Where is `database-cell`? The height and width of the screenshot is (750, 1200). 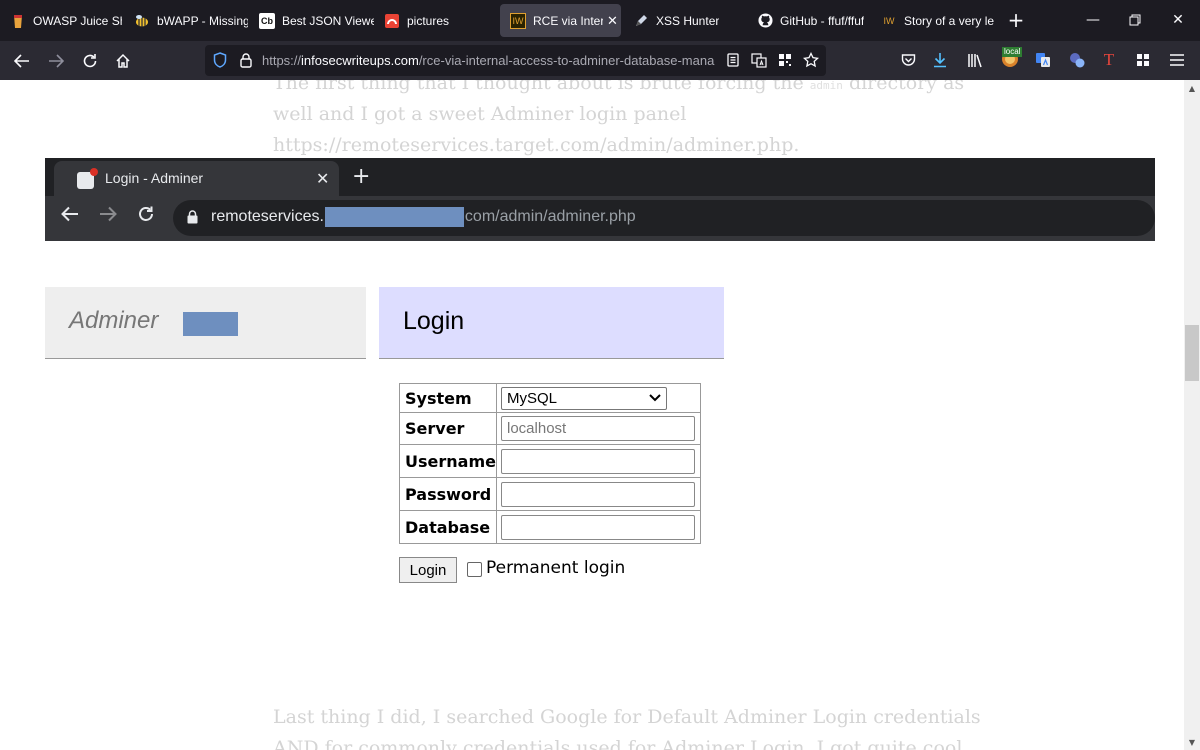 database-cell is located at coordinates (598, 527).